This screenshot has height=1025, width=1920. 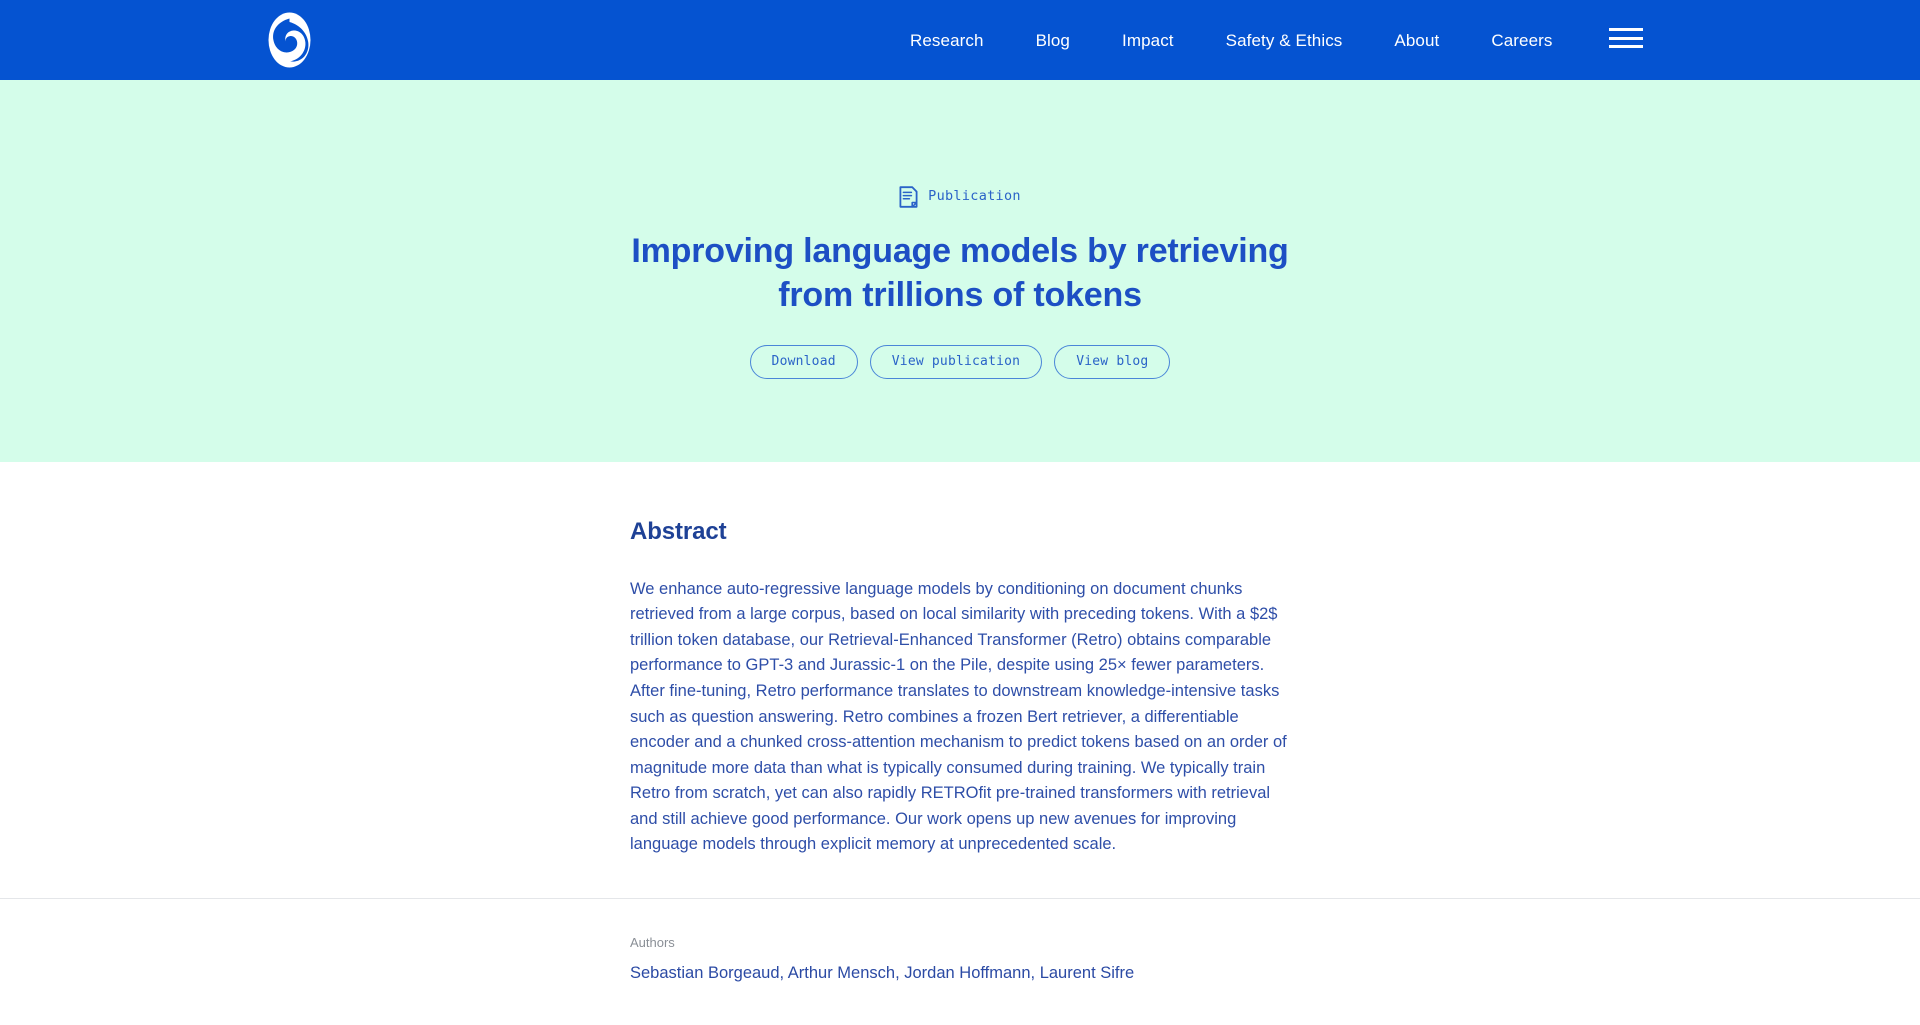 I want to click on content-type-badge: Publication, so click(x=960, y=197).